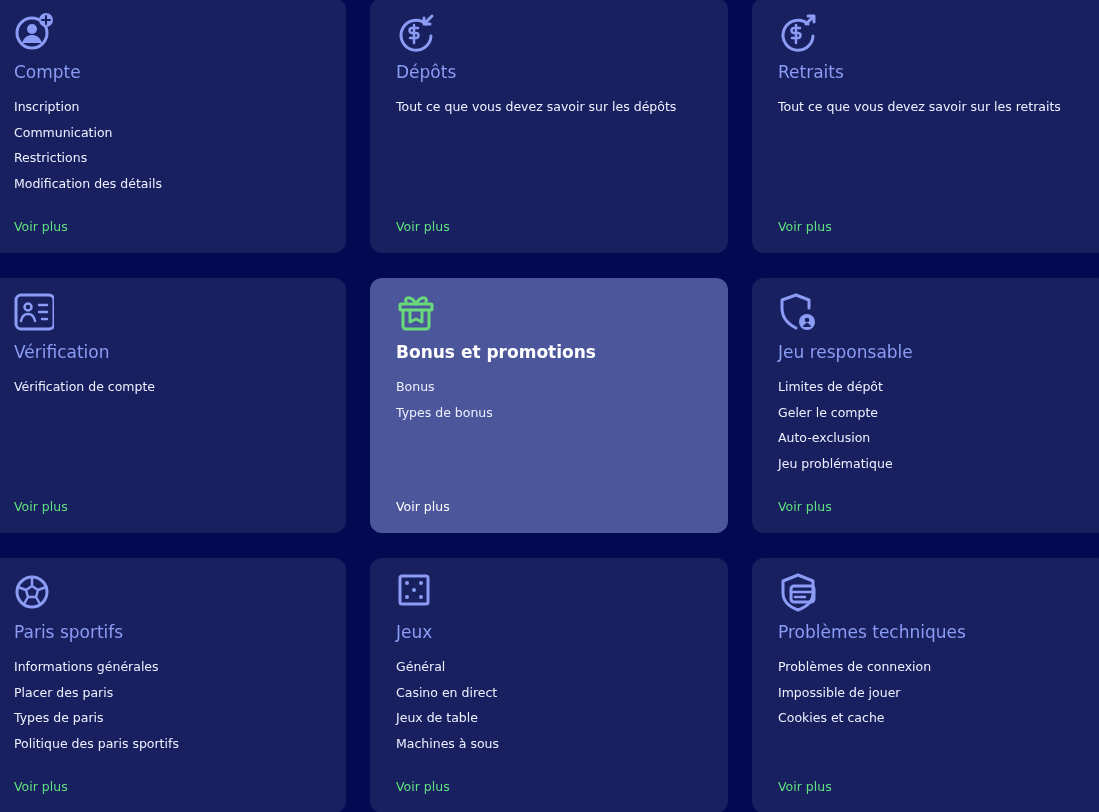 The height and width of the screenshot is (812, 1099). Describe the element at coordinates (34, 312) in the screenshot. I see `id-card-icon` at that location.